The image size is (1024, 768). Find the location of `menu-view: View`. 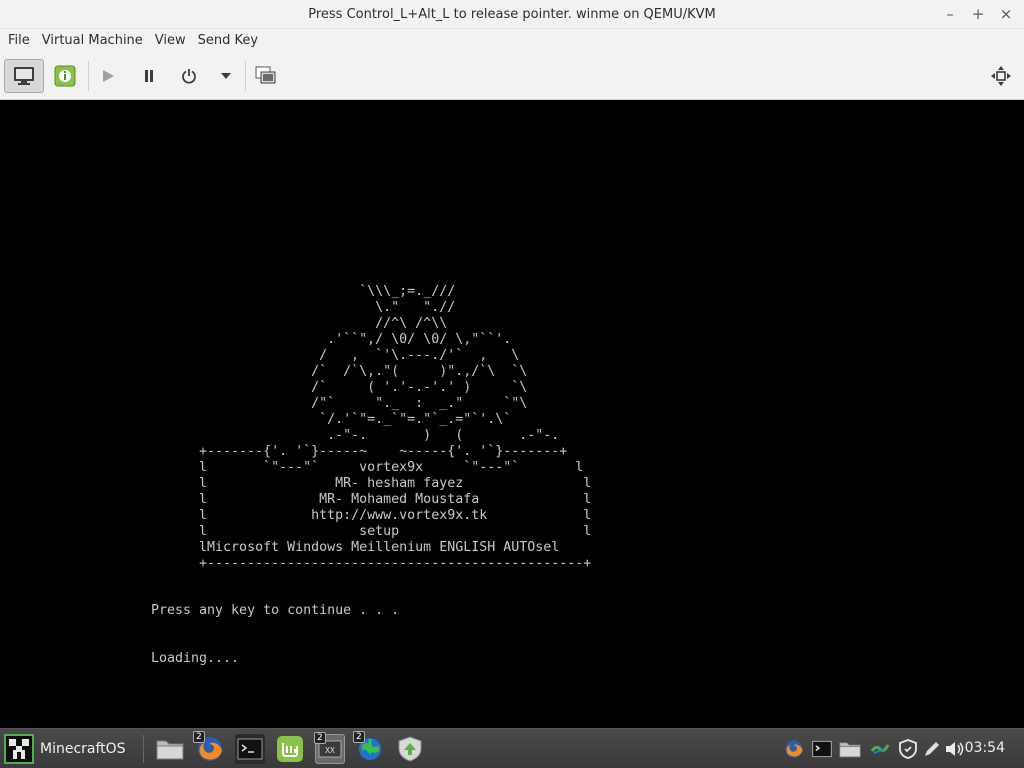

menu-view: View is located at coordinates (170, 41).